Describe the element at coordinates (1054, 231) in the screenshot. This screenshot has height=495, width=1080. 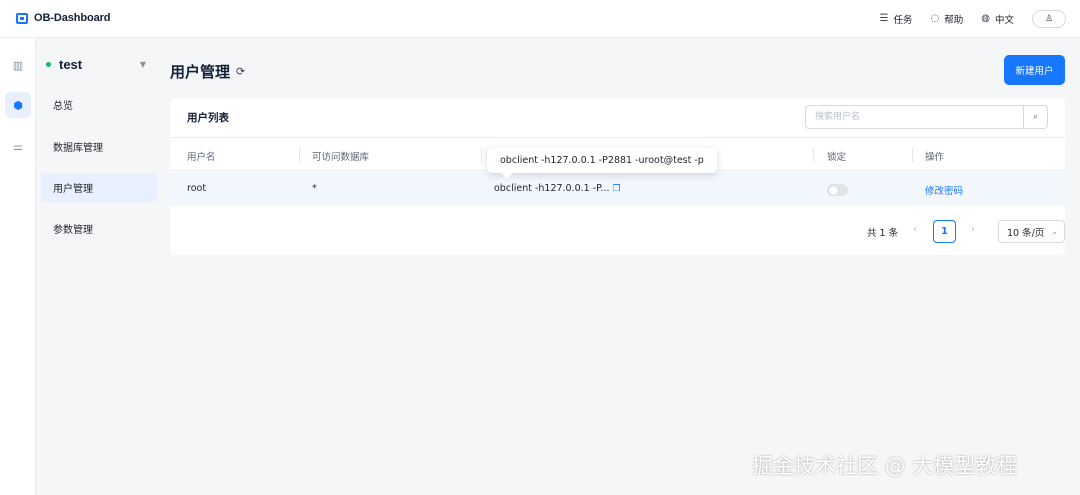
I see `chevron-down-icon: ⌄` at that location.